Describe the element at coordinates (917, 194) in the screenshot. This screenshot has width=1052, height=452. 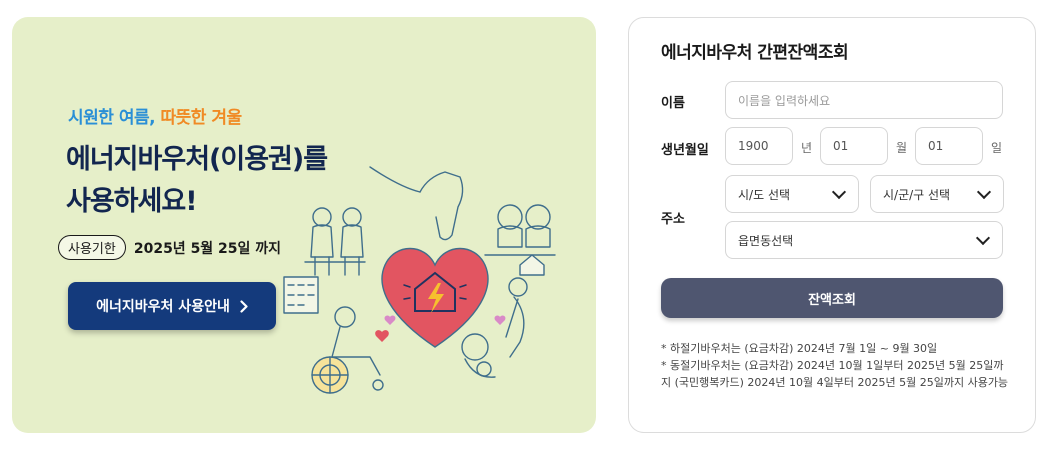
I see `sigungu-select-value: 시/군/구 선택` at that location.